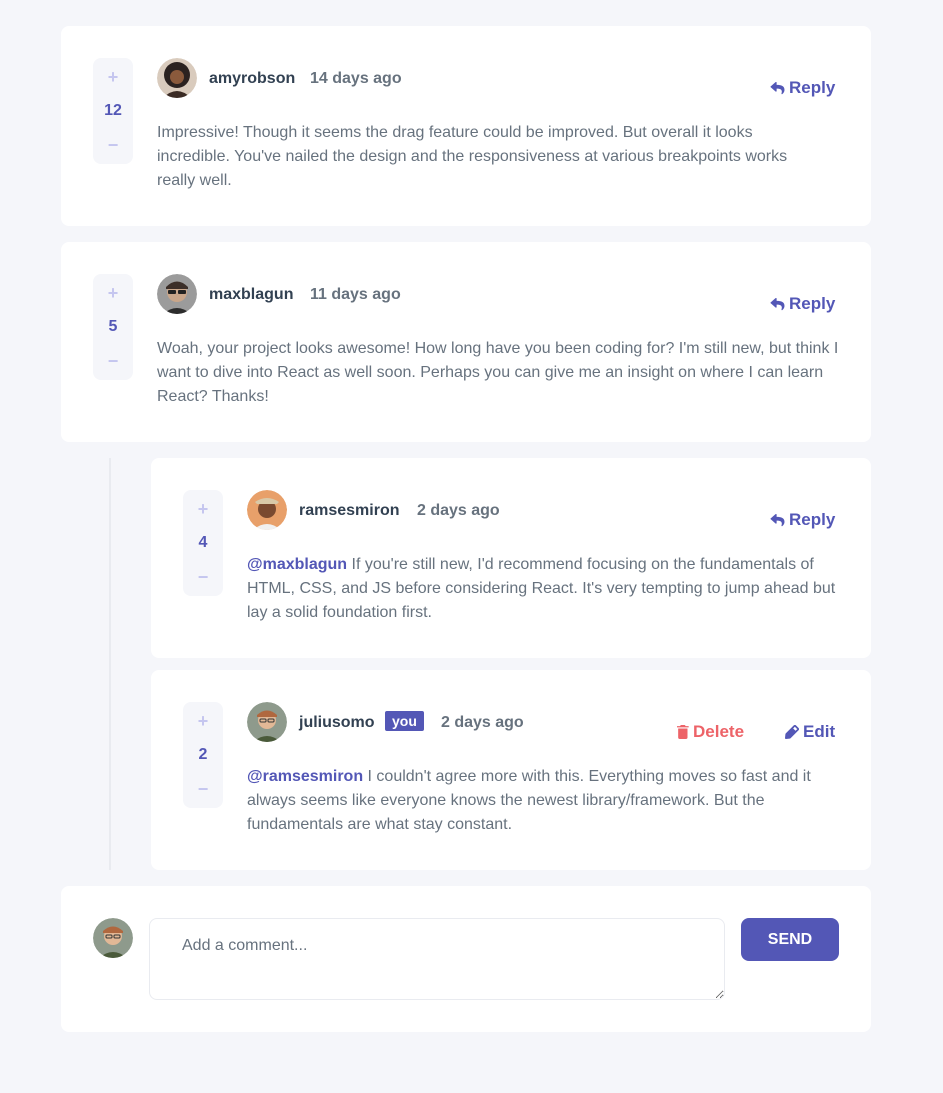 The image size is (943, 1093). Describe the element at coordinates (790, 939) in the screenshot. I see `send-button: SEND` at that location.